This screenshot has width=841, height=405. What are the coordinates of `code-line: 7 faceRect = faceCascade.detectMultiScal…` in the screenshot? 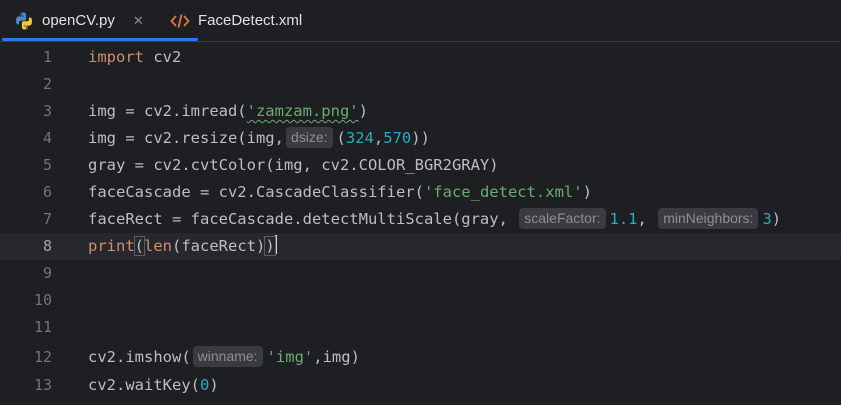 It's located at (420, 219).